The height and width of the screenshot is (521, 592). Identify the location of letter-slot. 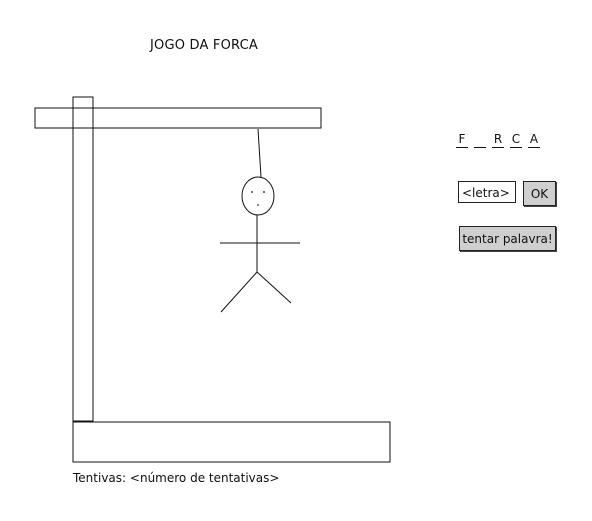
(480, 140).